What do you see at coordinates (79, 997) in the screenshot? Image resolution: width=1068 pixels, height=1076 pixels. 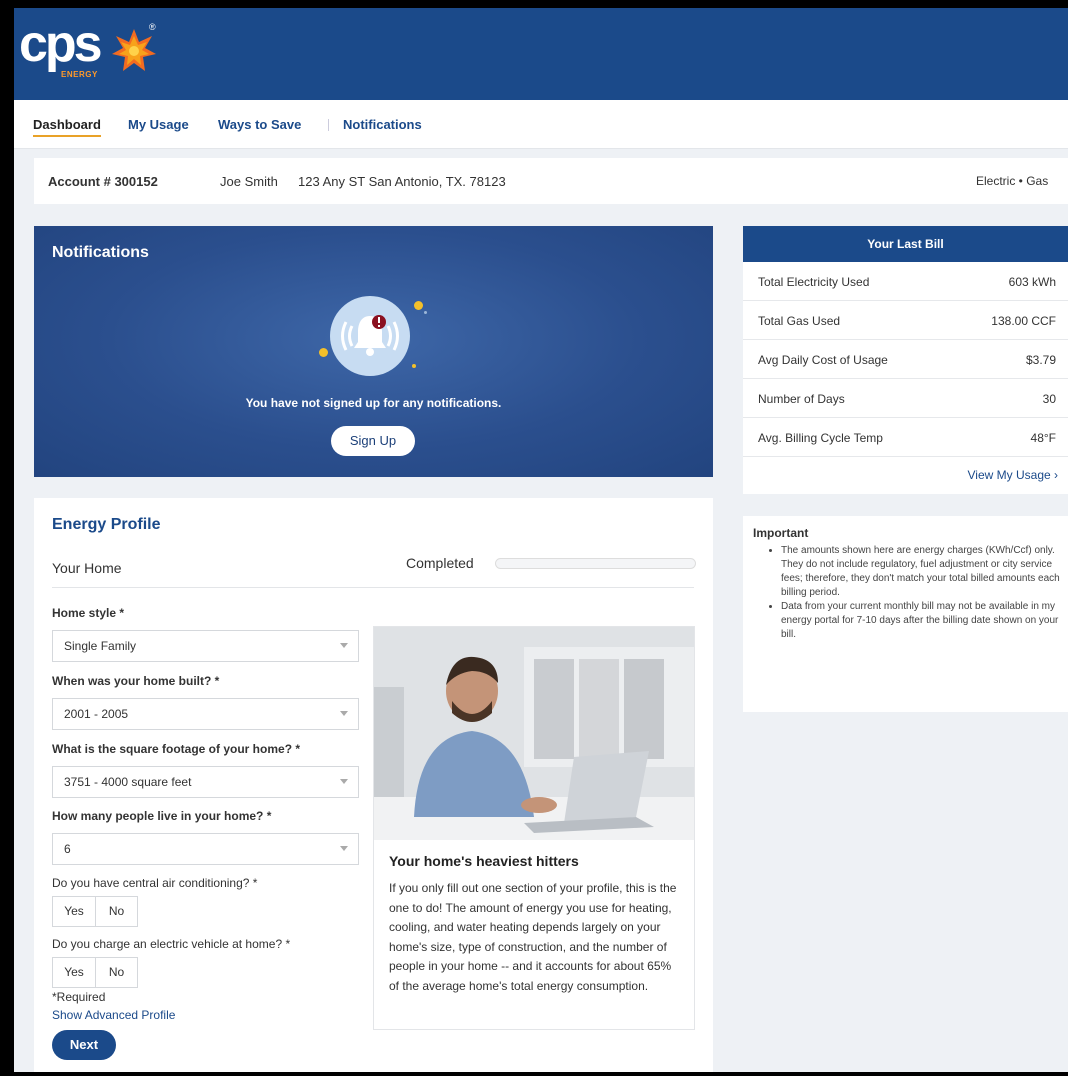 I see `required-note: *Required` at bounding box center [79, 997].